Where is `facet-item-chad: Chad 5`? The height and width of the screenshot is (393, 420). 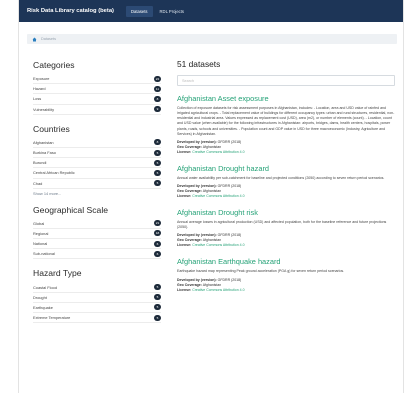
facet-item-chad: Chad 5 is located at coordinates (97, 184).